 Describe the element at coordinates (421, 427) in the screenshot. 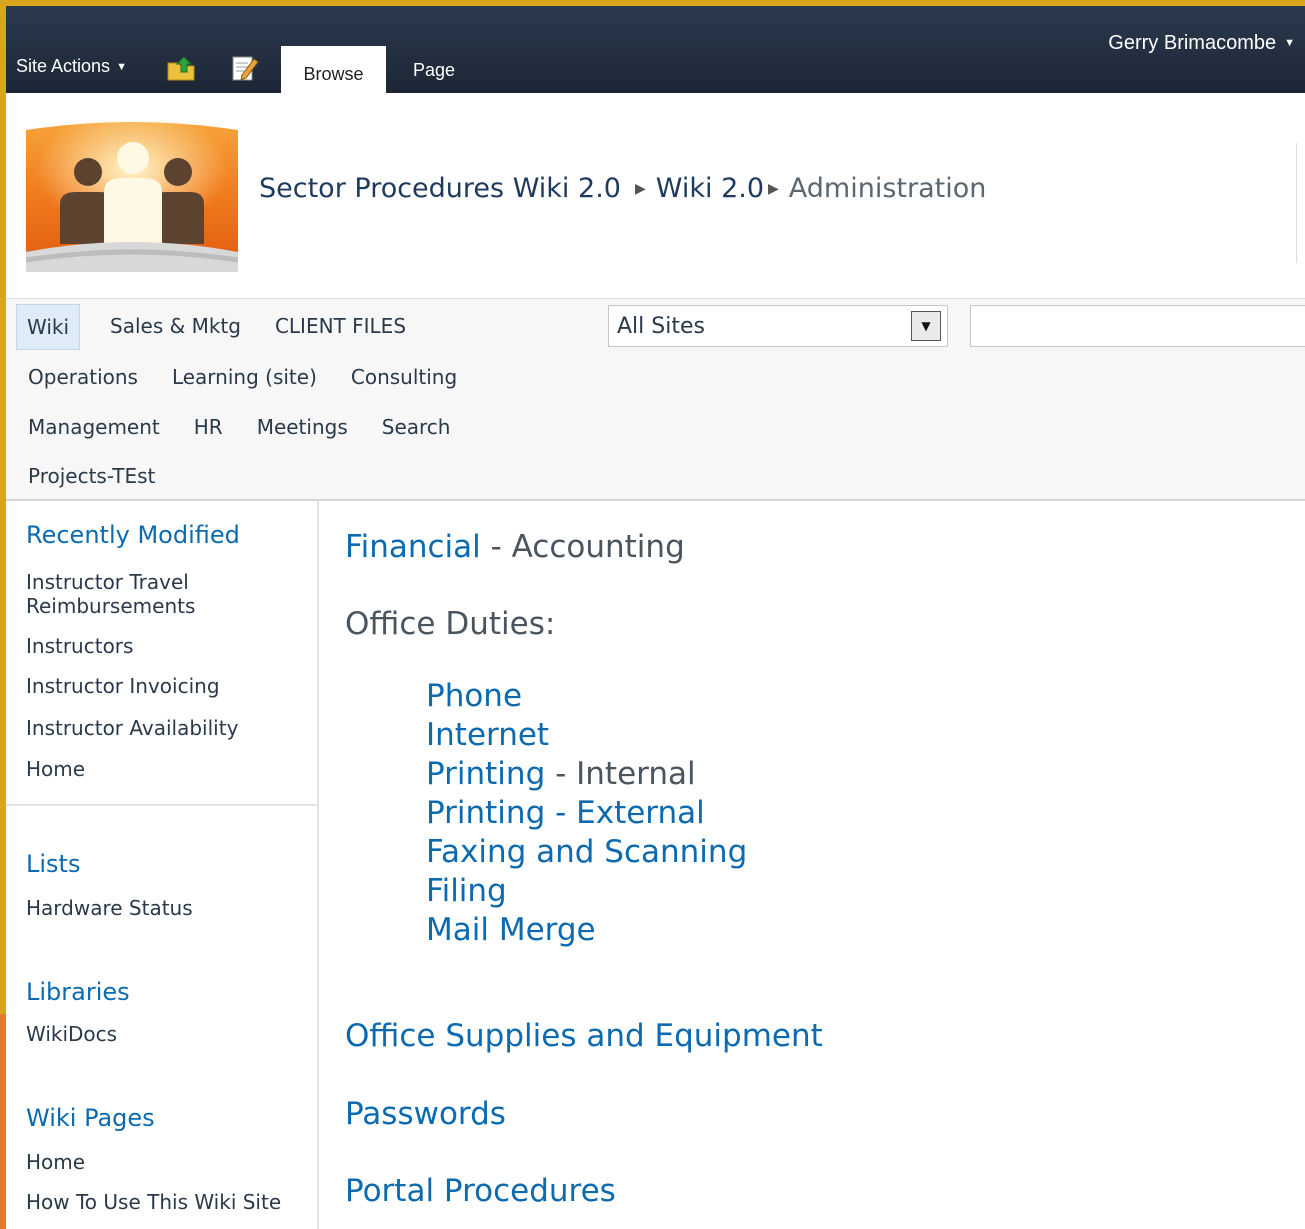

I see `nav-item-search: Search` at that location.